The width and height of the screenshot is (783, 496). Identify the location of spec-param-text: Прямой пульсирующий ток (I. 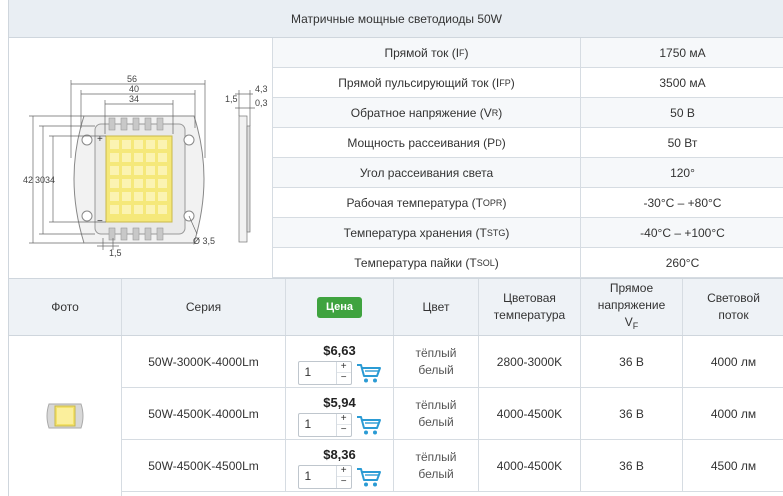
(419, 82).